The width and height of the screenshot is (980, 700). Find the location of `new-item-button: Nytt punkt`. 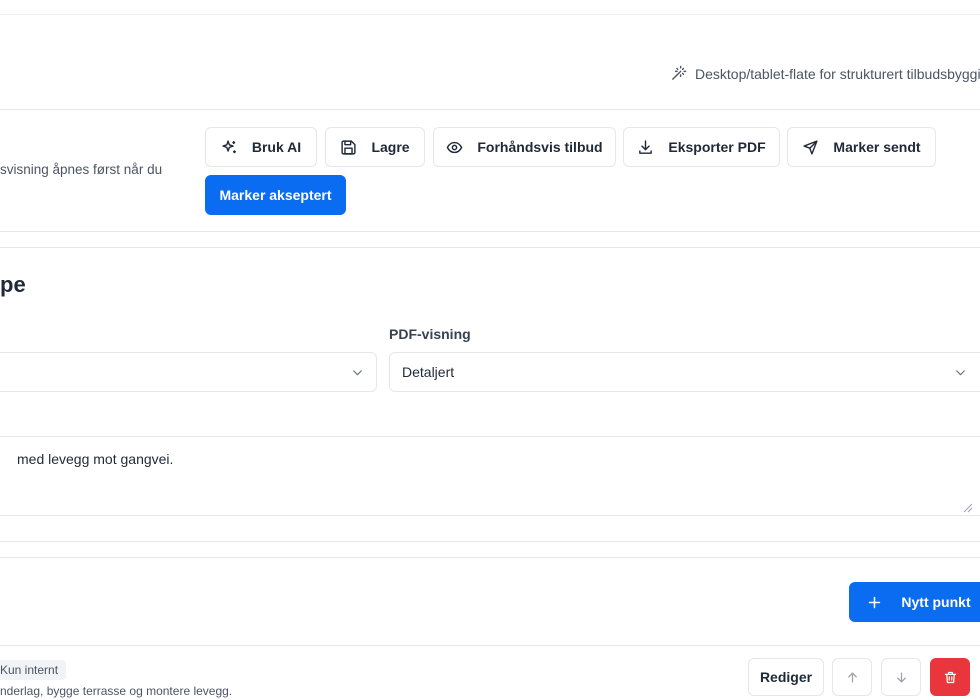

new-item-button: Nytt punkt is located at coordinates (914, 602).